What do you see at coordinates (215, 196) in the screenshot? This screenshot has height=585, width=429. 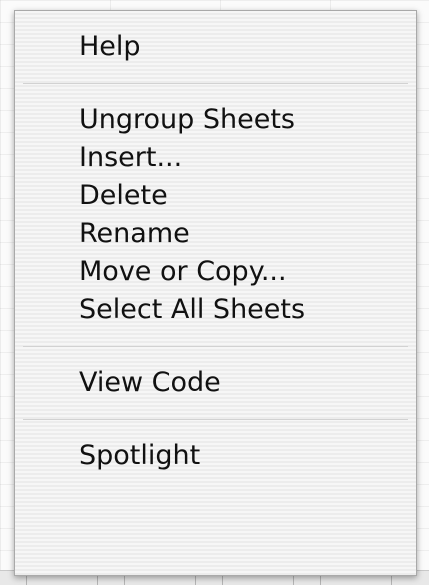 I see `menu-item-delete: Delete` at bounding box center [215, 196].